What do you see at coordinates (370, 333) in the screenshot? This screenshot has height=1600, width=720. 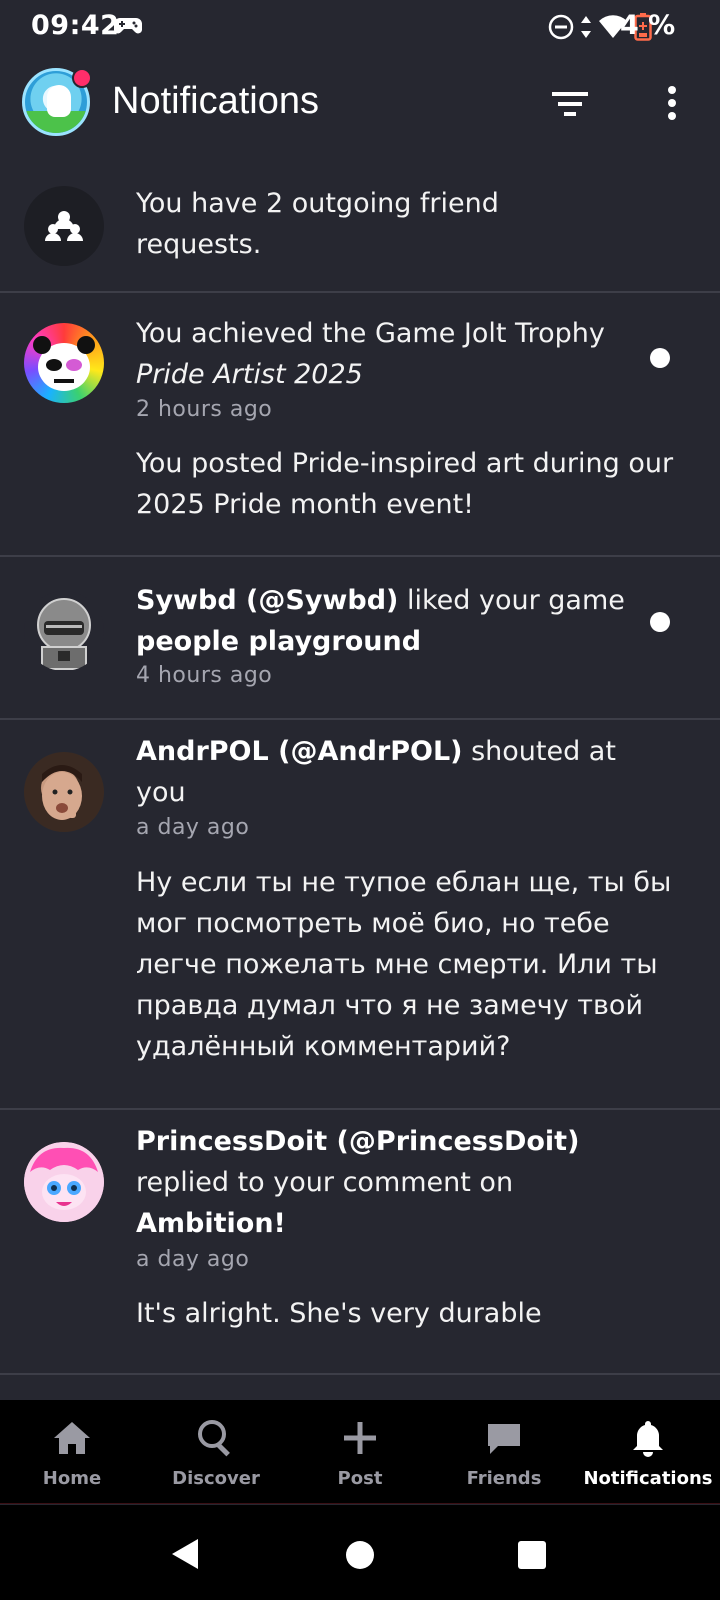 I see `trophy-text-prefix: You achieved the Game Jolt Trophy` at bounding box center [370, 333].